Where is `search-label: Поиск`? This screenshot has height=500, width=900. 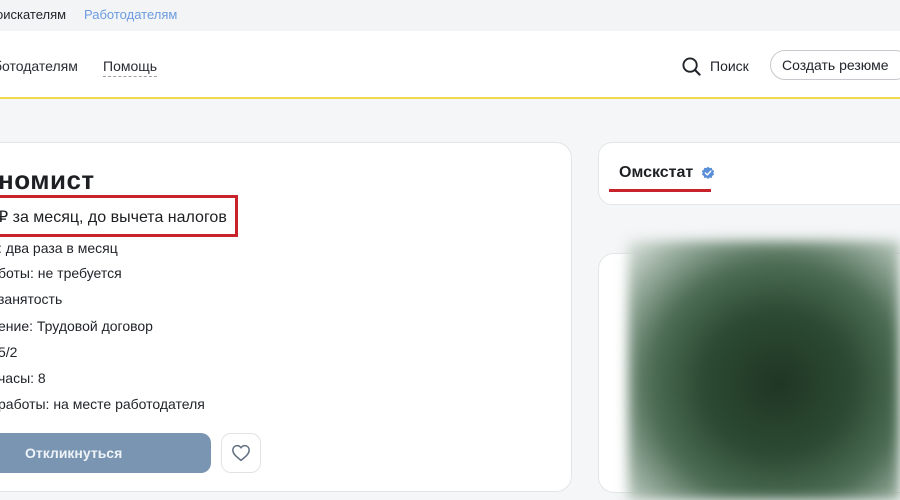
search-label: Поиск is located at coordinates (729, 66).